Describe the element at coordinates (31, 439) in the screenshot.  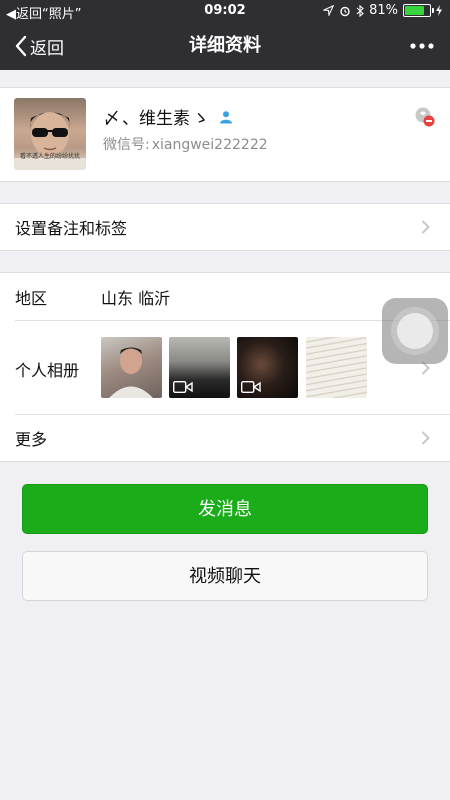
I see `more-label: 更多` at that location.